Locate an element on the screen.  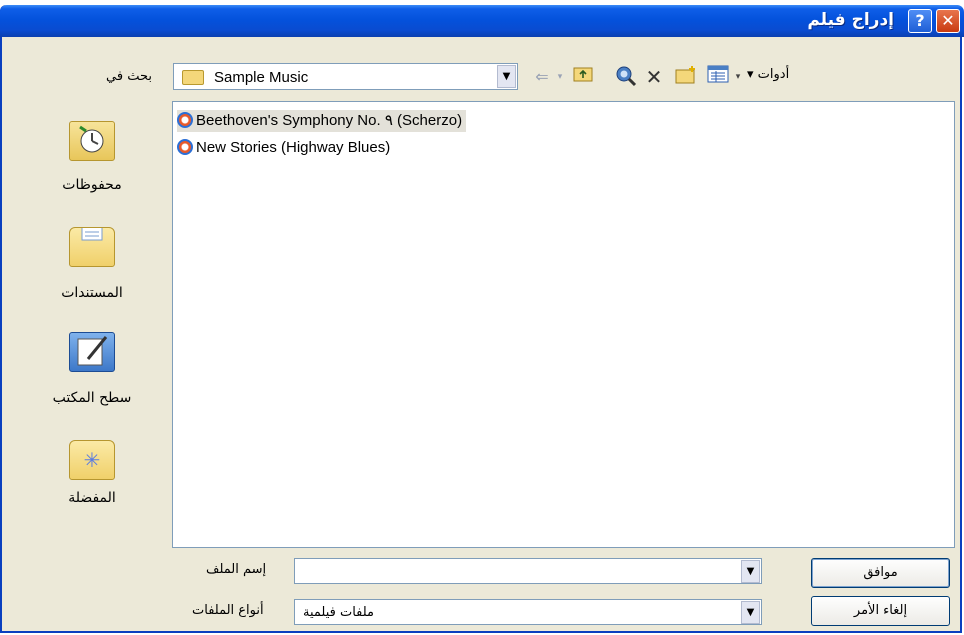
filetype-value: ملفات فيلمية is located at coordinates (339, 612).